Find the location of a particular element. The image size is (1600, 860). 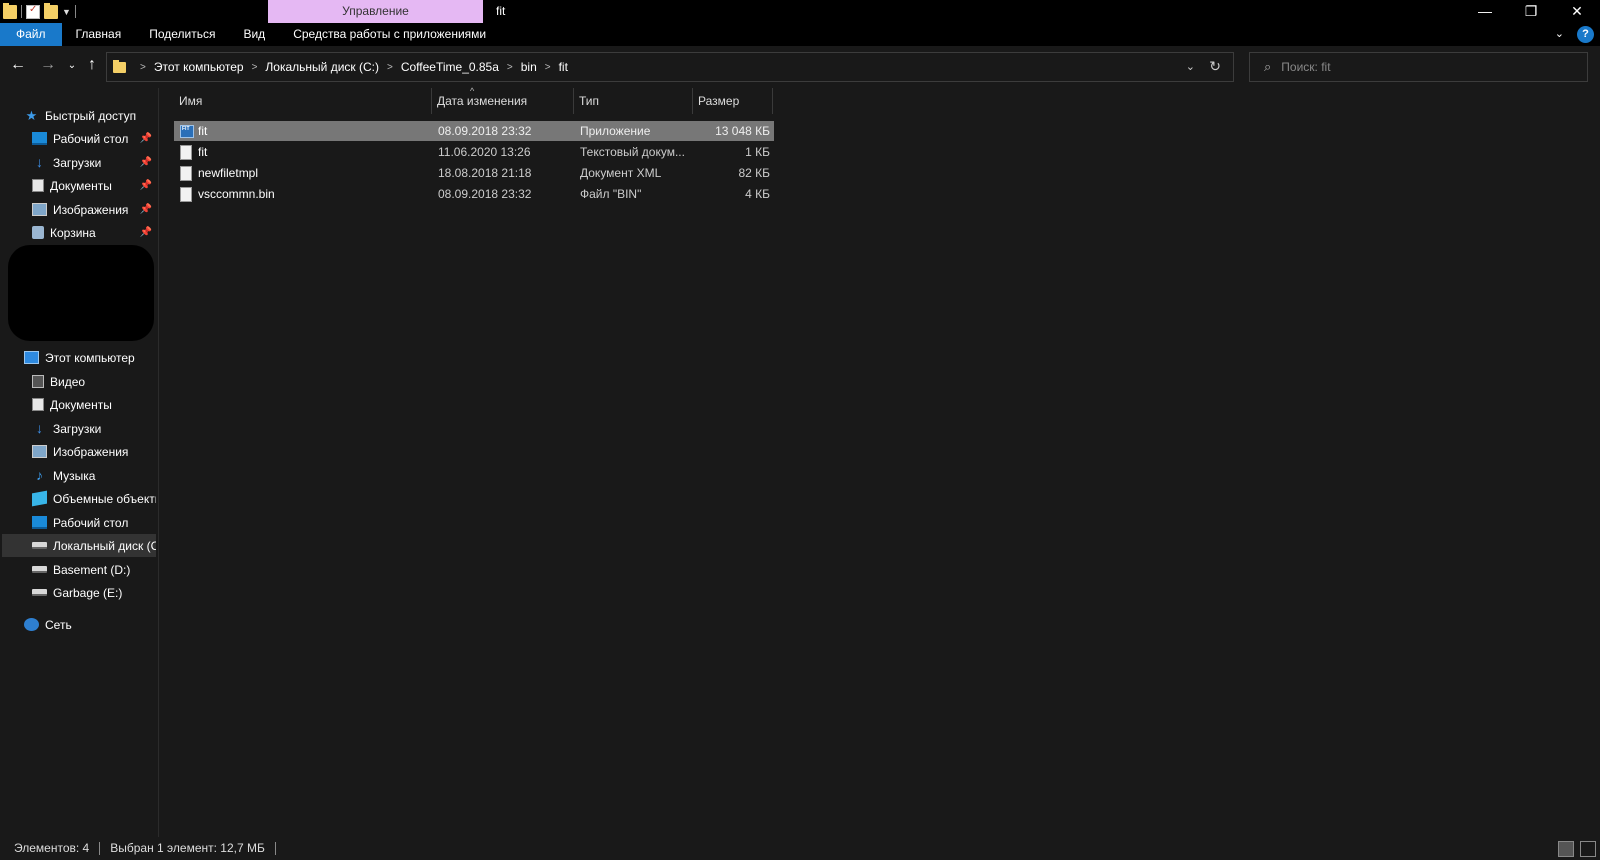

tab-home: Главная is located at coordinates (99, 34).